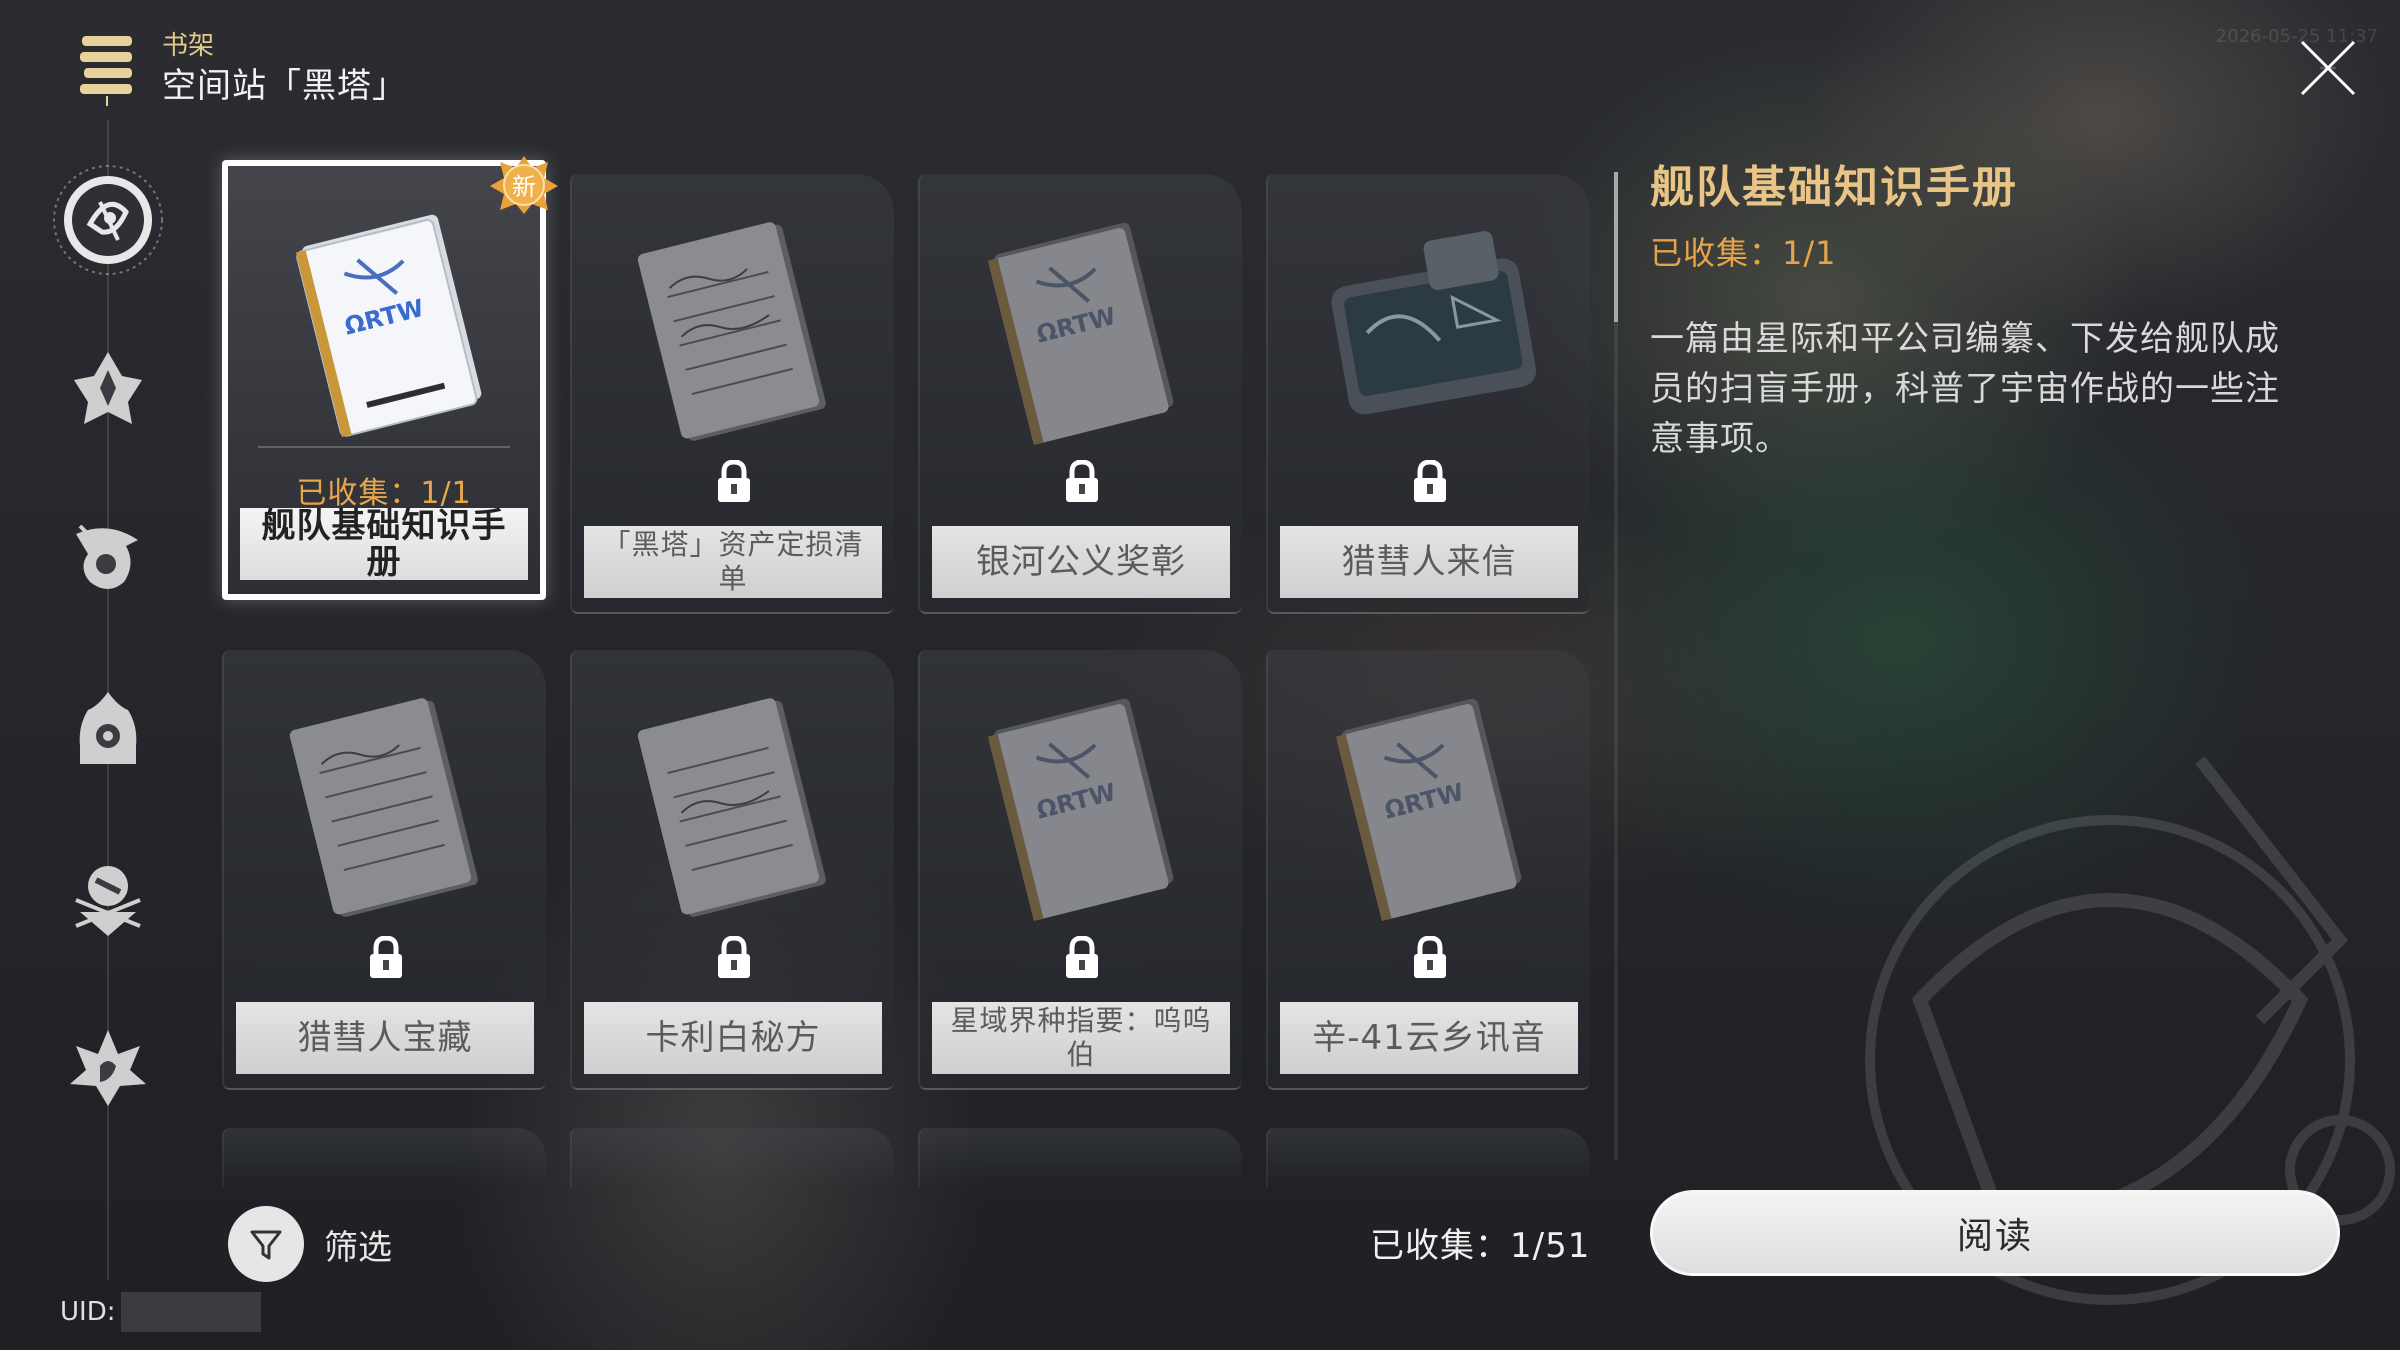 The image size is (2400, 1350). Describe the element at coordinates (384, 544) in the screenshot. I see `card-title: 舰队基础知识手册` at that location.